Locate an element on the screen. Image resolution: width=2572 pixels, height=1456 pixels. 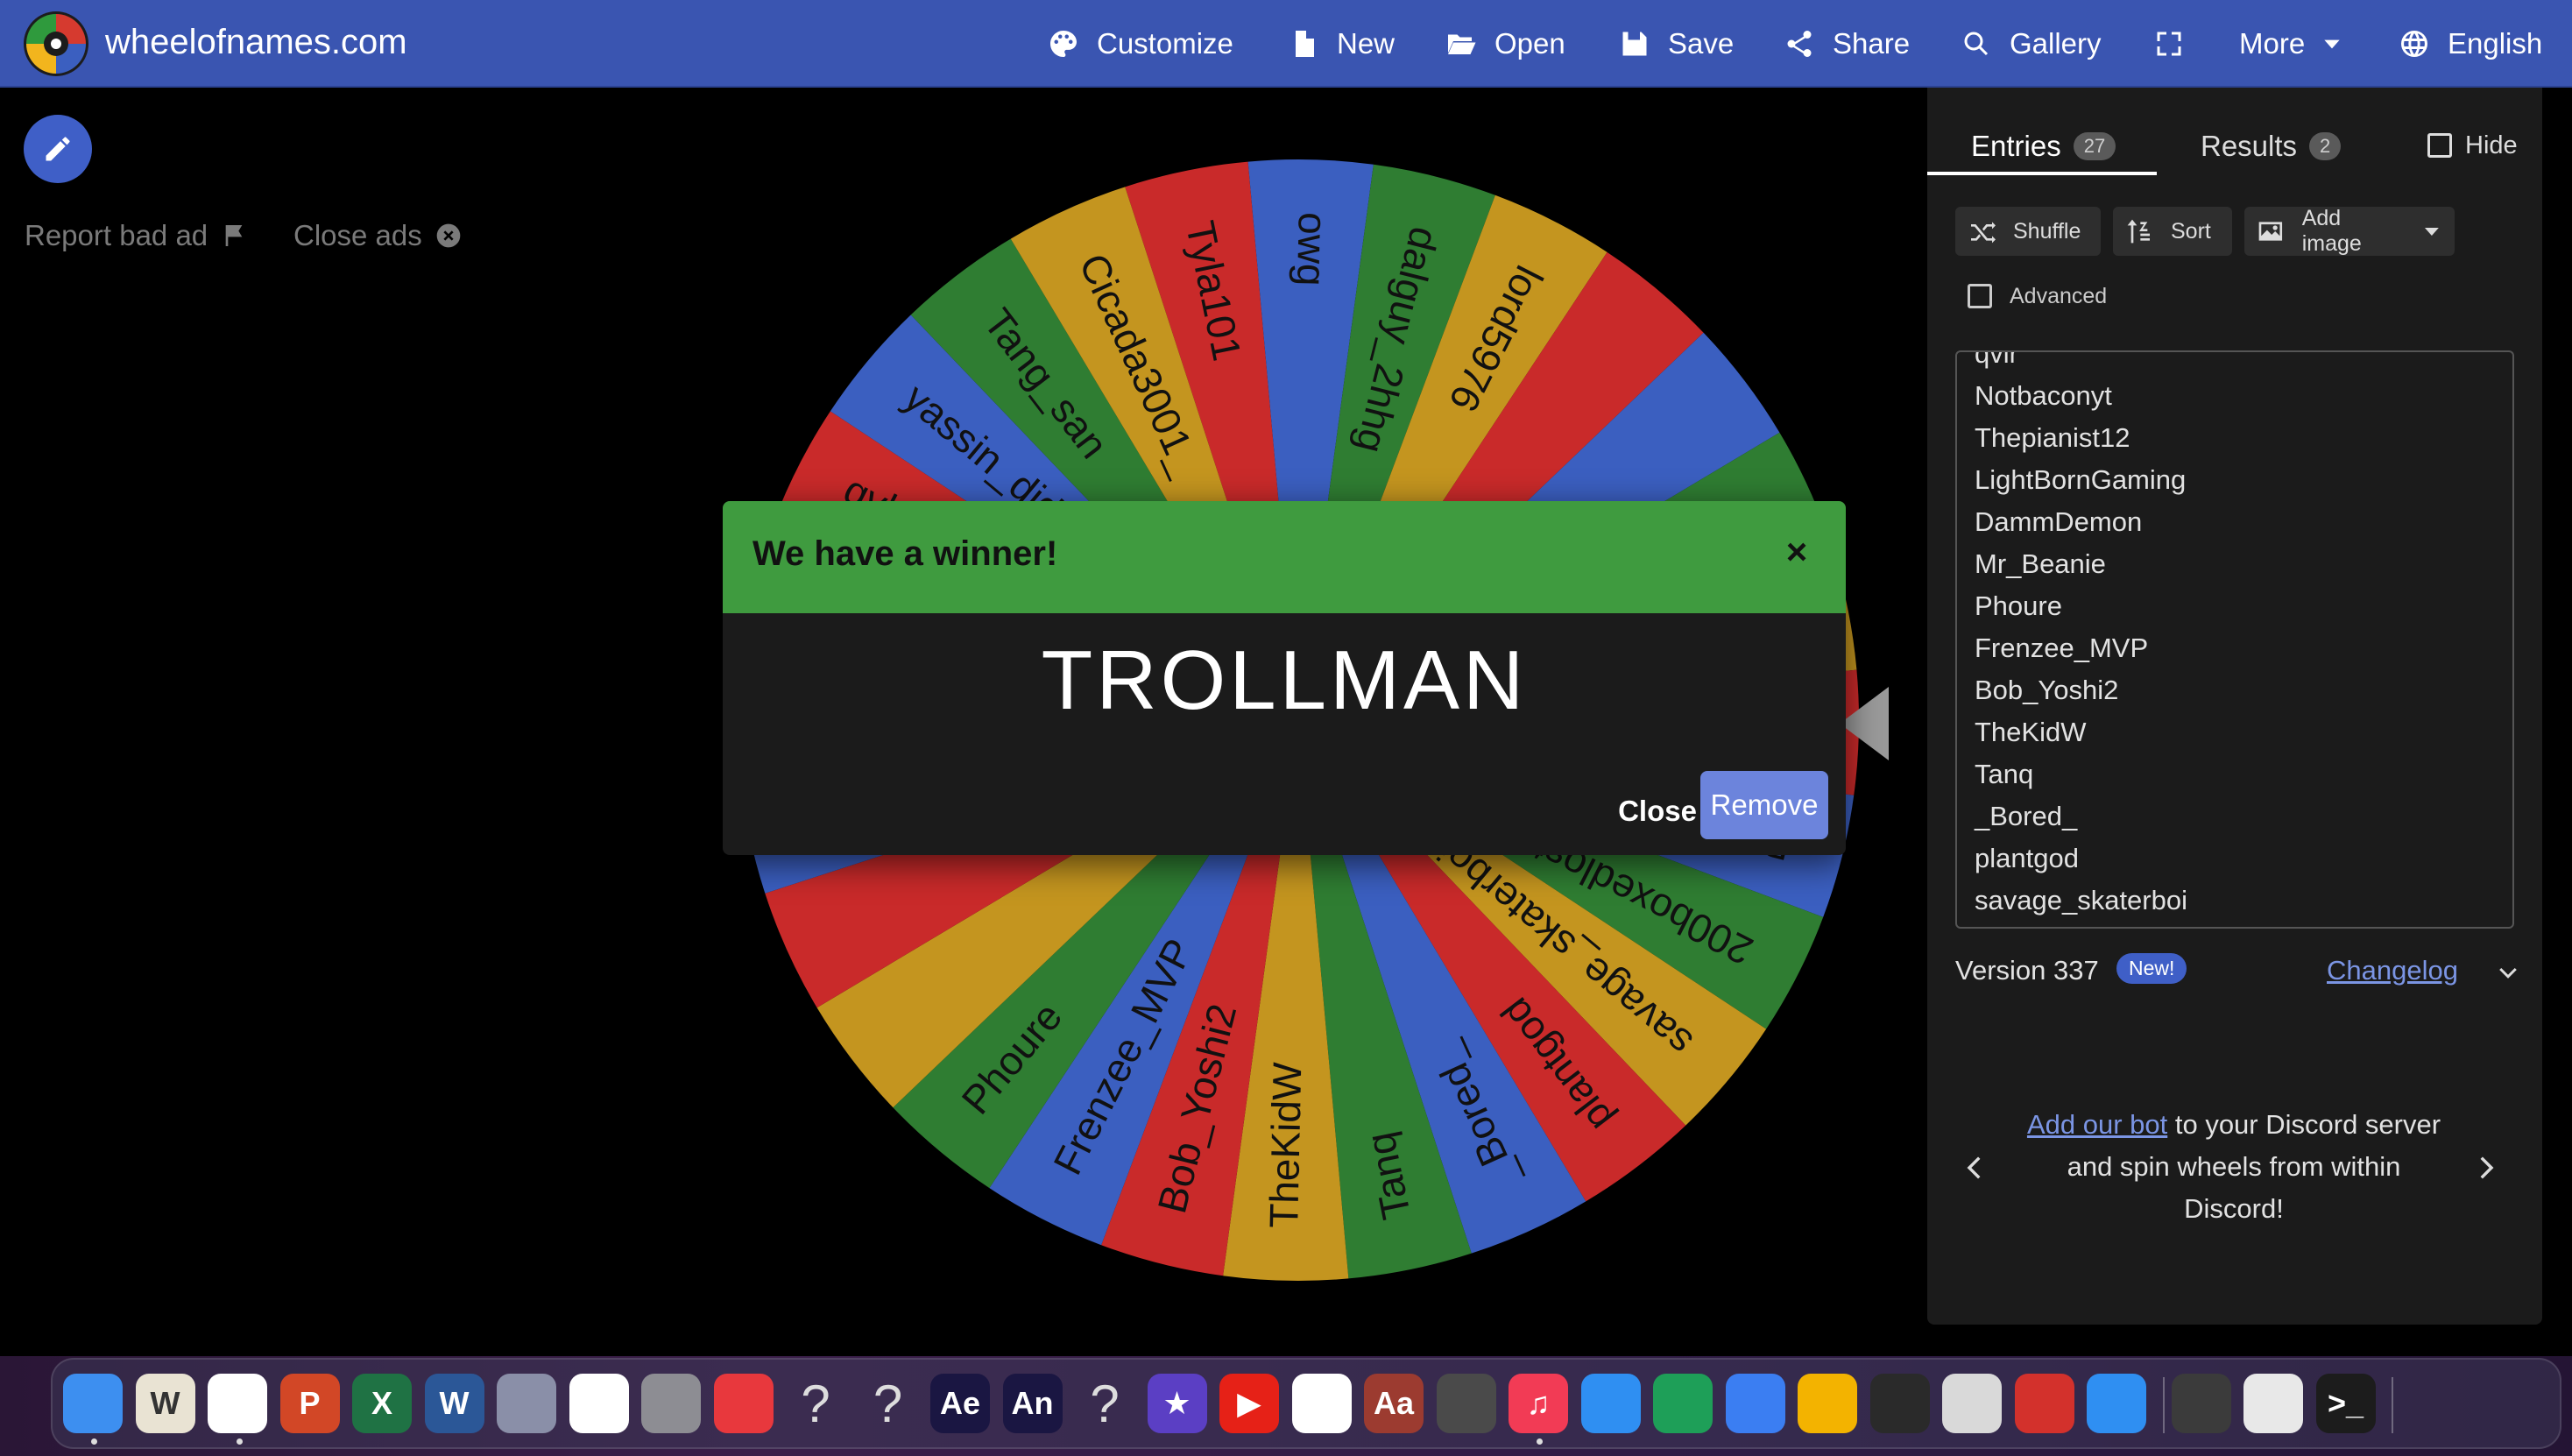
google-drive-icon is located at coordinates (1321, 1403).